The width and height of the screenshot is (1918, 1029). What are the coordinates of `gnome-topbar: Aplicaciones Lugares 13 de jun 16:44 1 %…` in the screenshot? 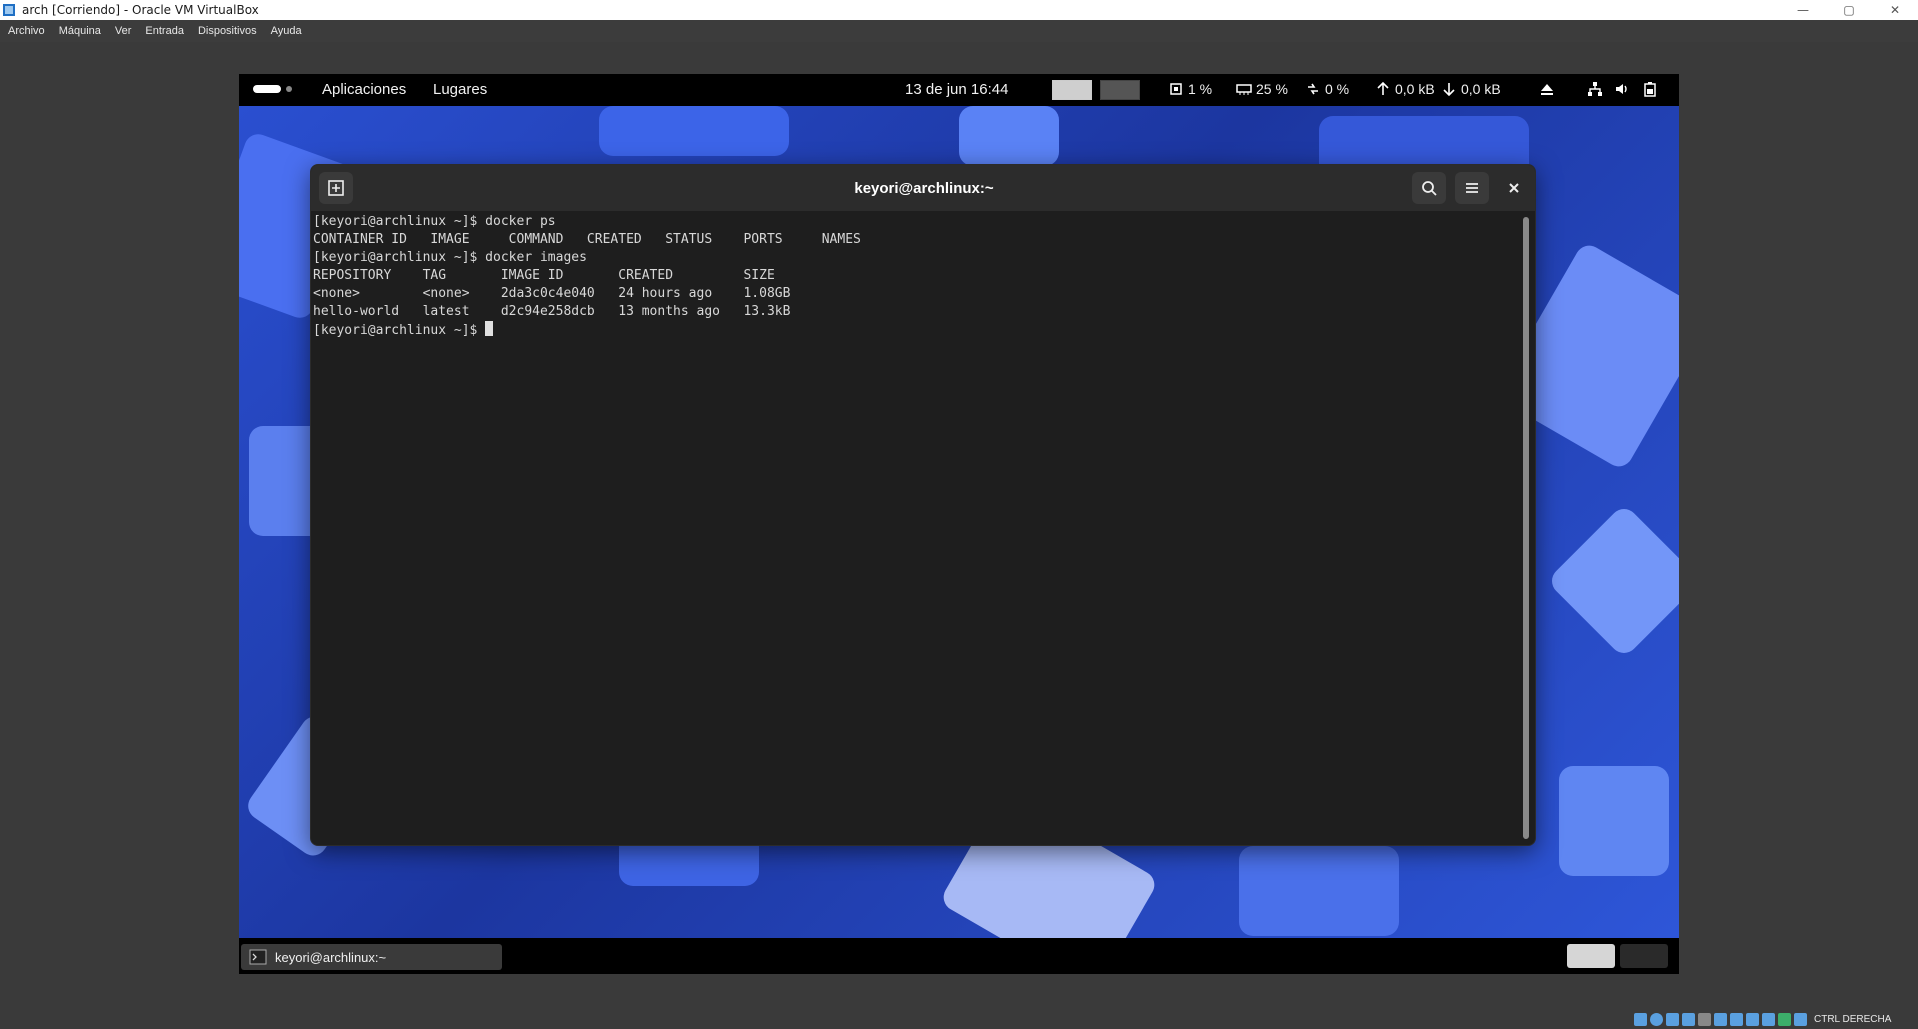 It's located at (959, 90).